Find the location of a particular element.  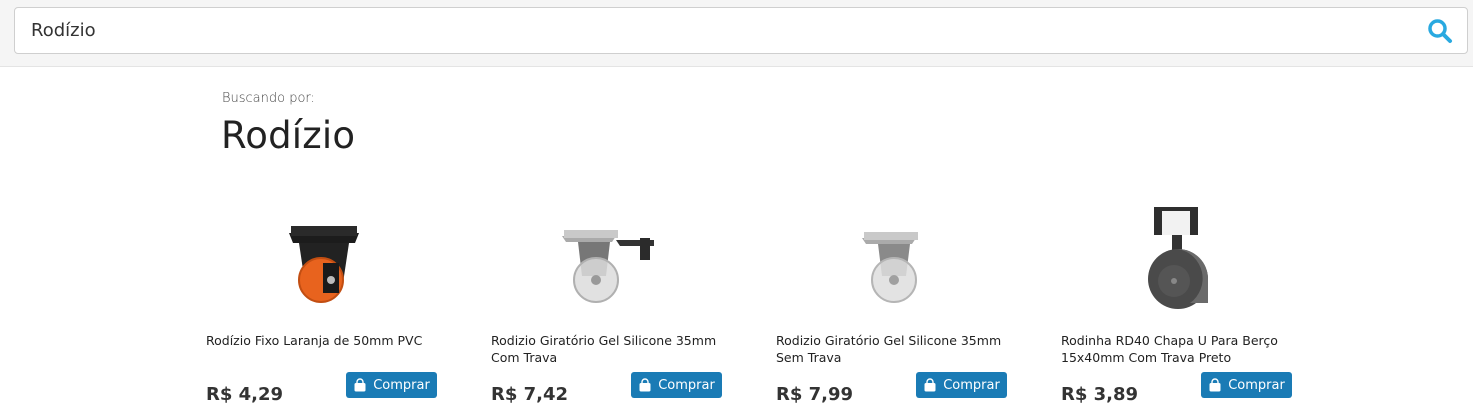

search-button is located at coordinates (1440, 31).